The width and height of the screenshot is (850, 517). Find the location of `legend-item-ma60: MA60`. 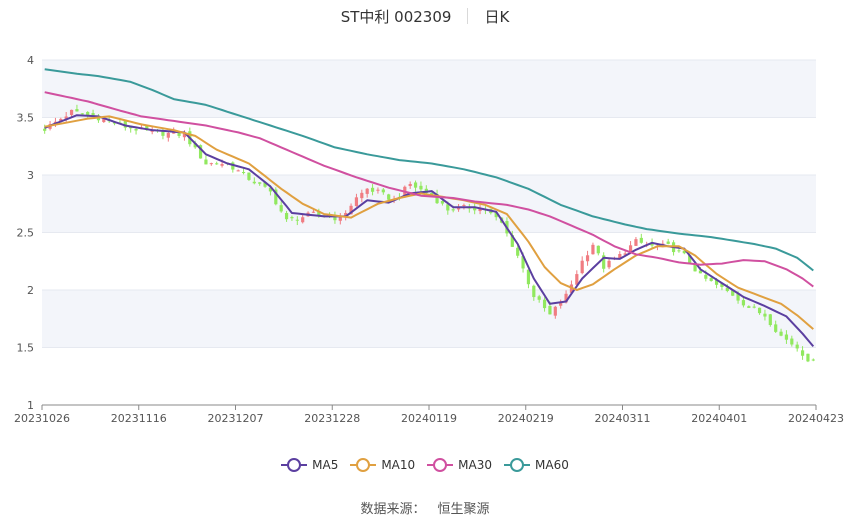

legend-item-ma60: MA60 is located at coordinates (536, 465).